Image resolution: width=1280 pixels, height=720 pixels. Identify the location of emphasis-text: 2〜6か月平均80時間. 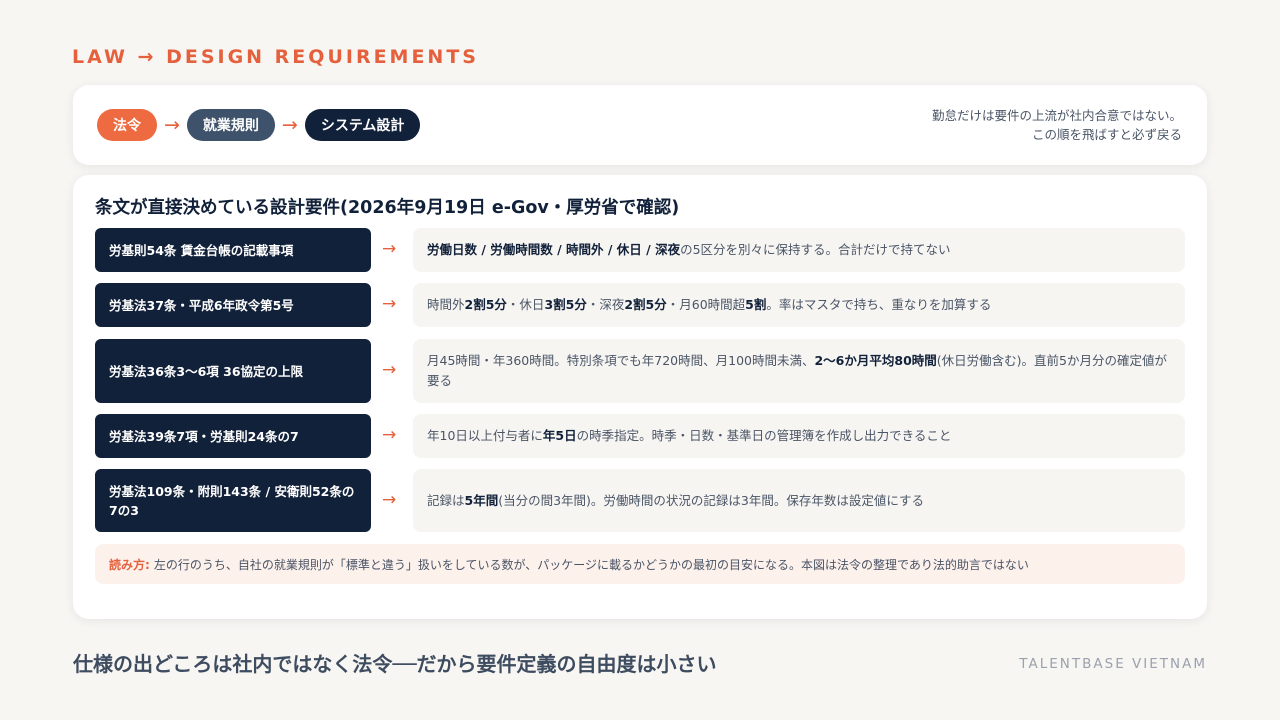
(875, 360).